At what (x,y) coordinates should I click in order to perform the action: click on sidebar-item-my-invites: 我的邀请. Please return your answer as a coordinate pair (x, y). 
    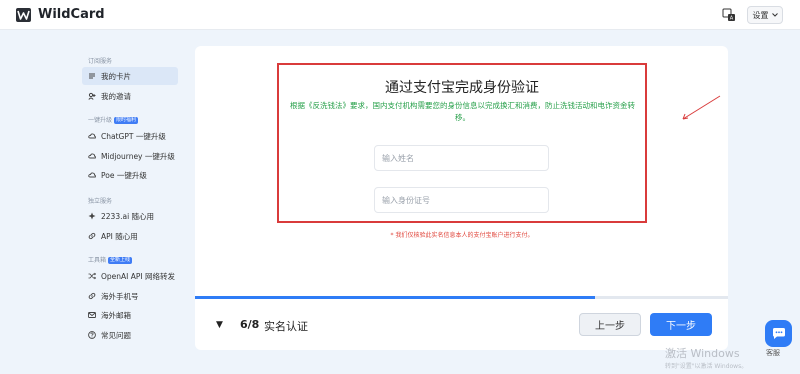
    Looking at the image, I should click on (130, 96).